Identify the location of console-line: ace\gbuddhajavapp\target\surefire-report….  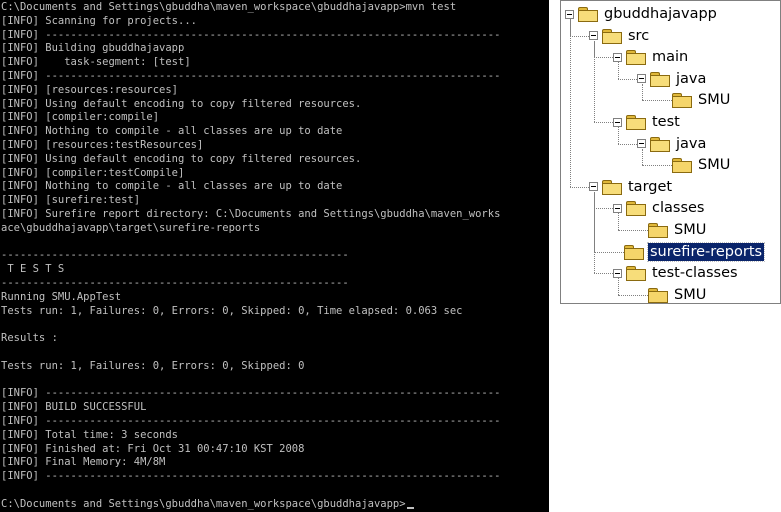
(131, 227).